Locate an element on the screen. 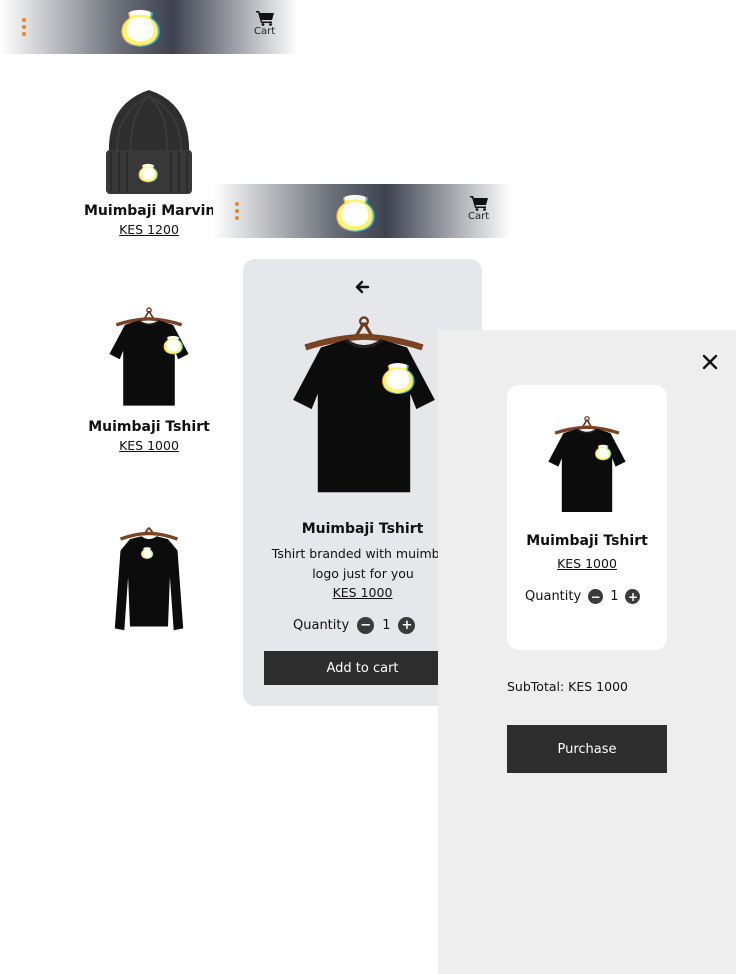  cart-quantity-stepper: Quantity − 1 + is located at coordinates (583, 596).